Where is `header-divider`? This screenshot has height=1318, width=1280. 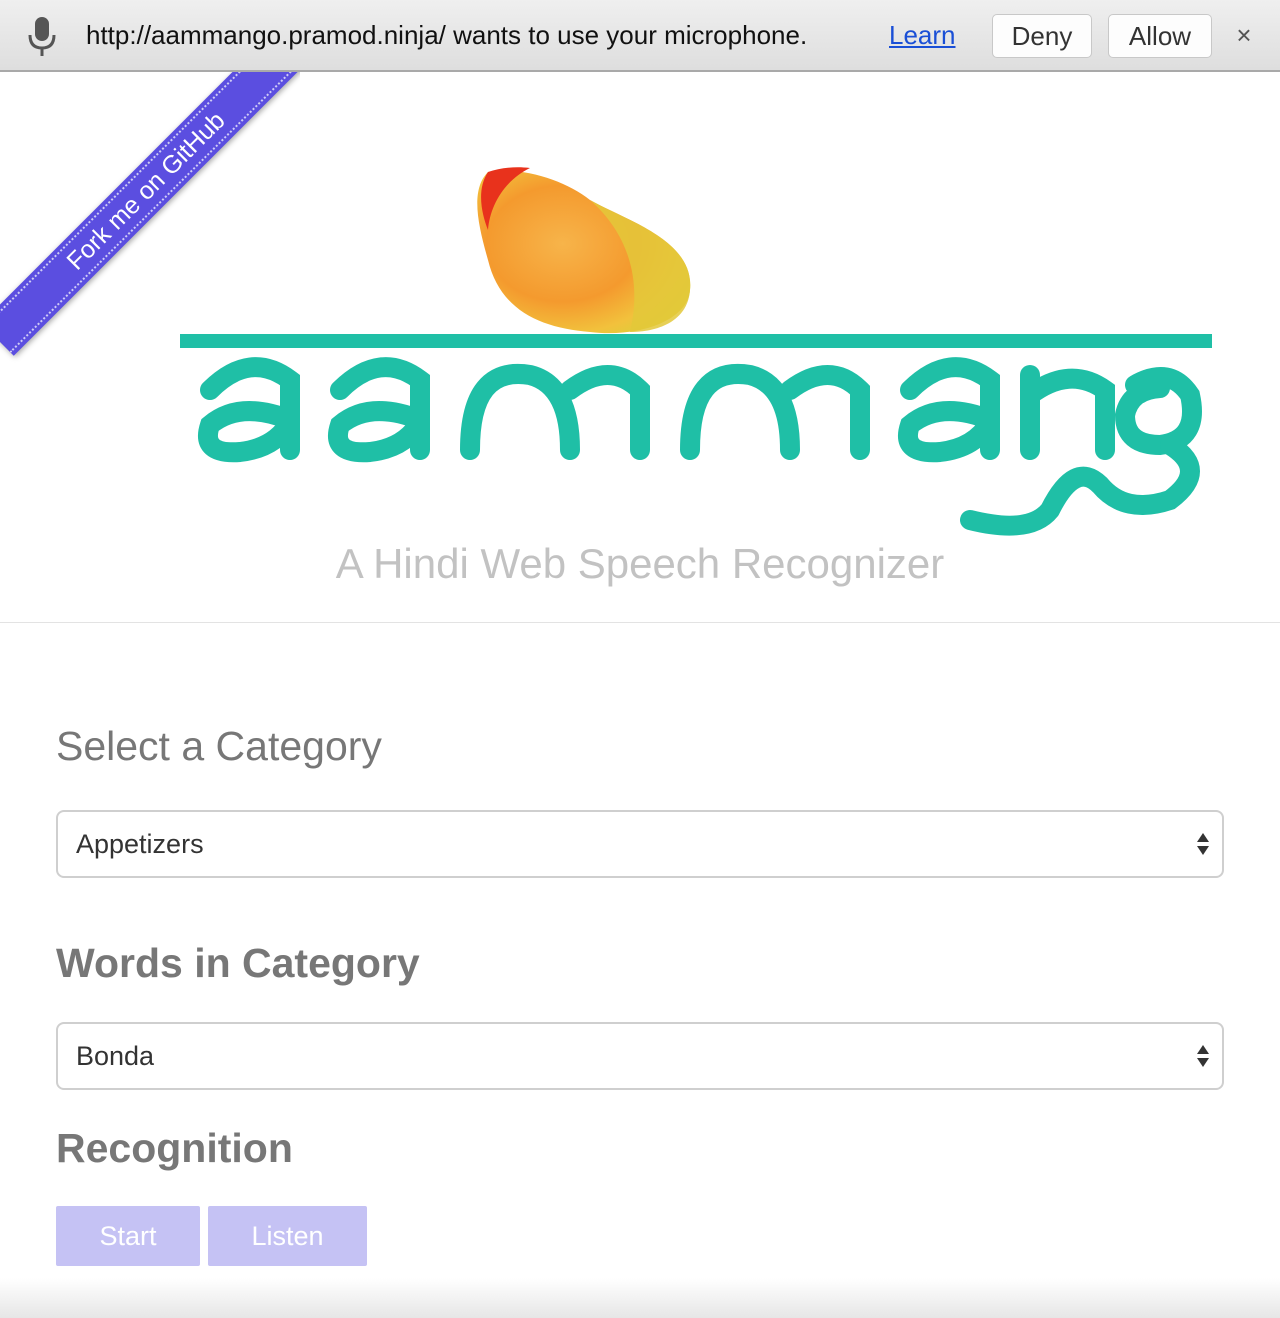 header-divider is located at coordinates (640, 622).